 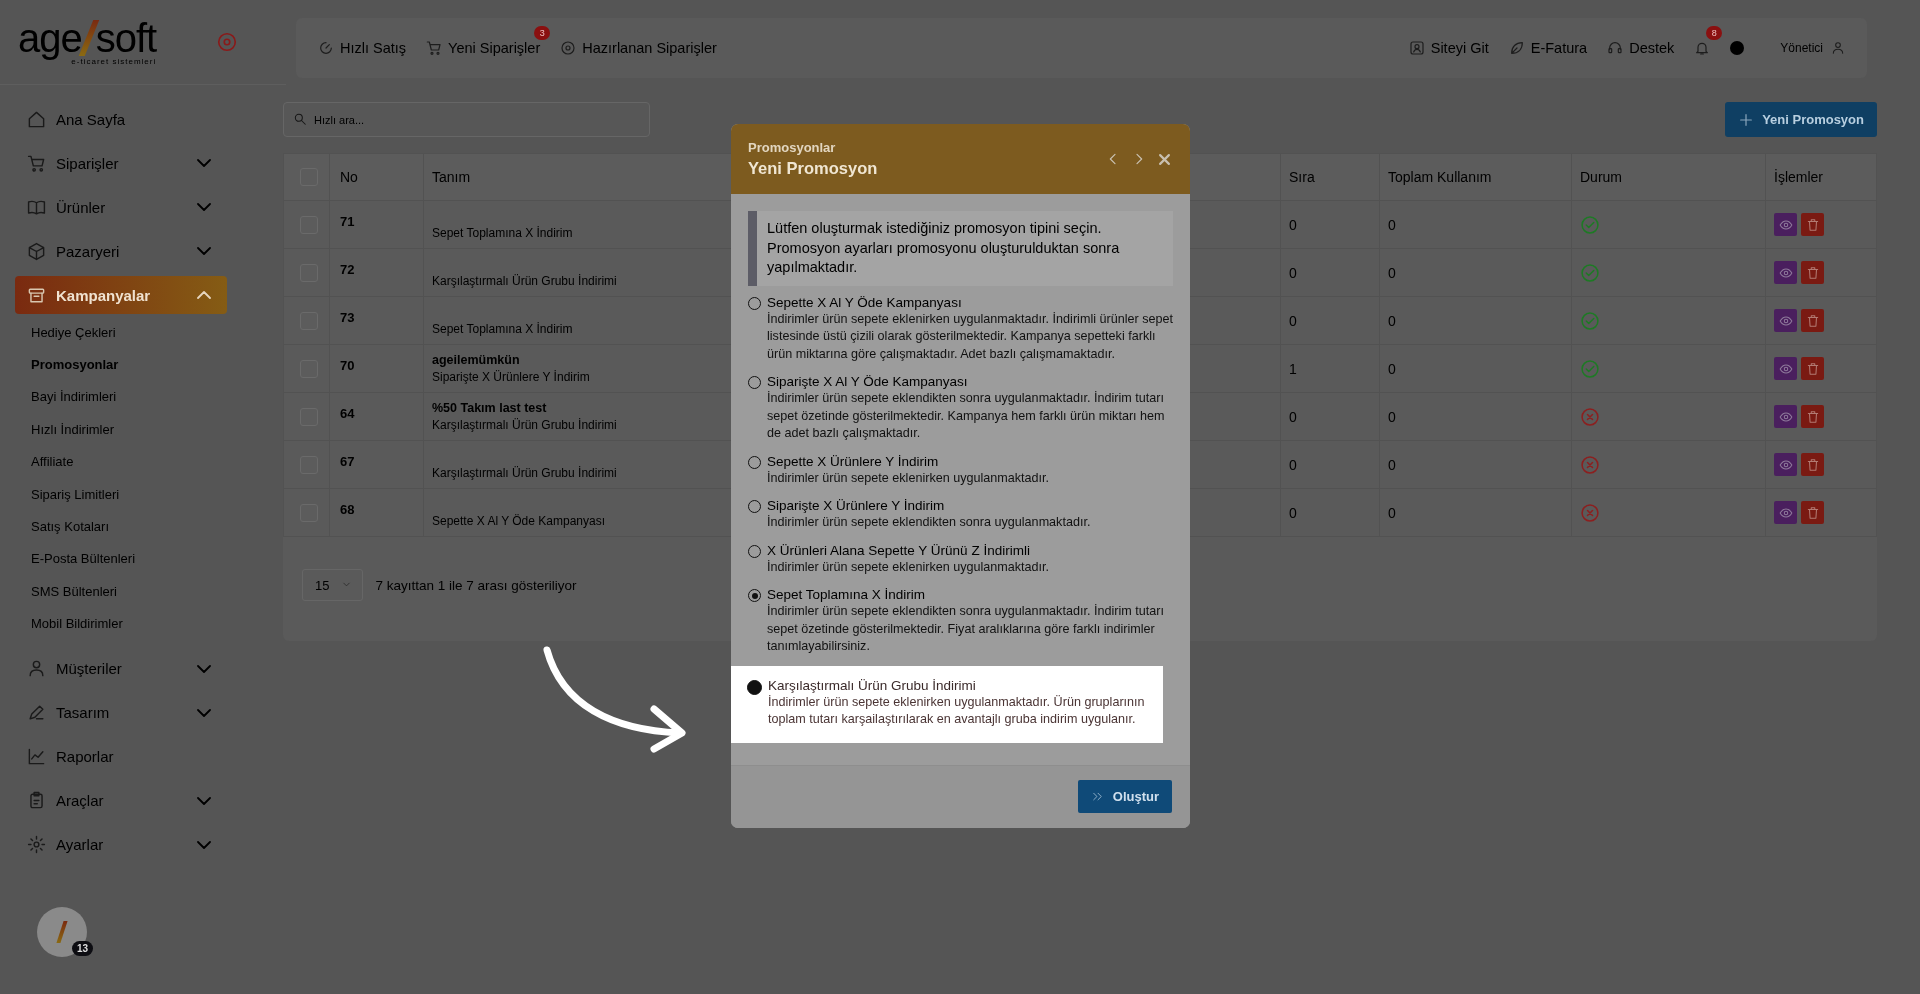 What do you see at coordinates (73, 429) in the screenshot?
I see `submenu-item: Hızlı İndirimler` at bounding box center [73, 429].